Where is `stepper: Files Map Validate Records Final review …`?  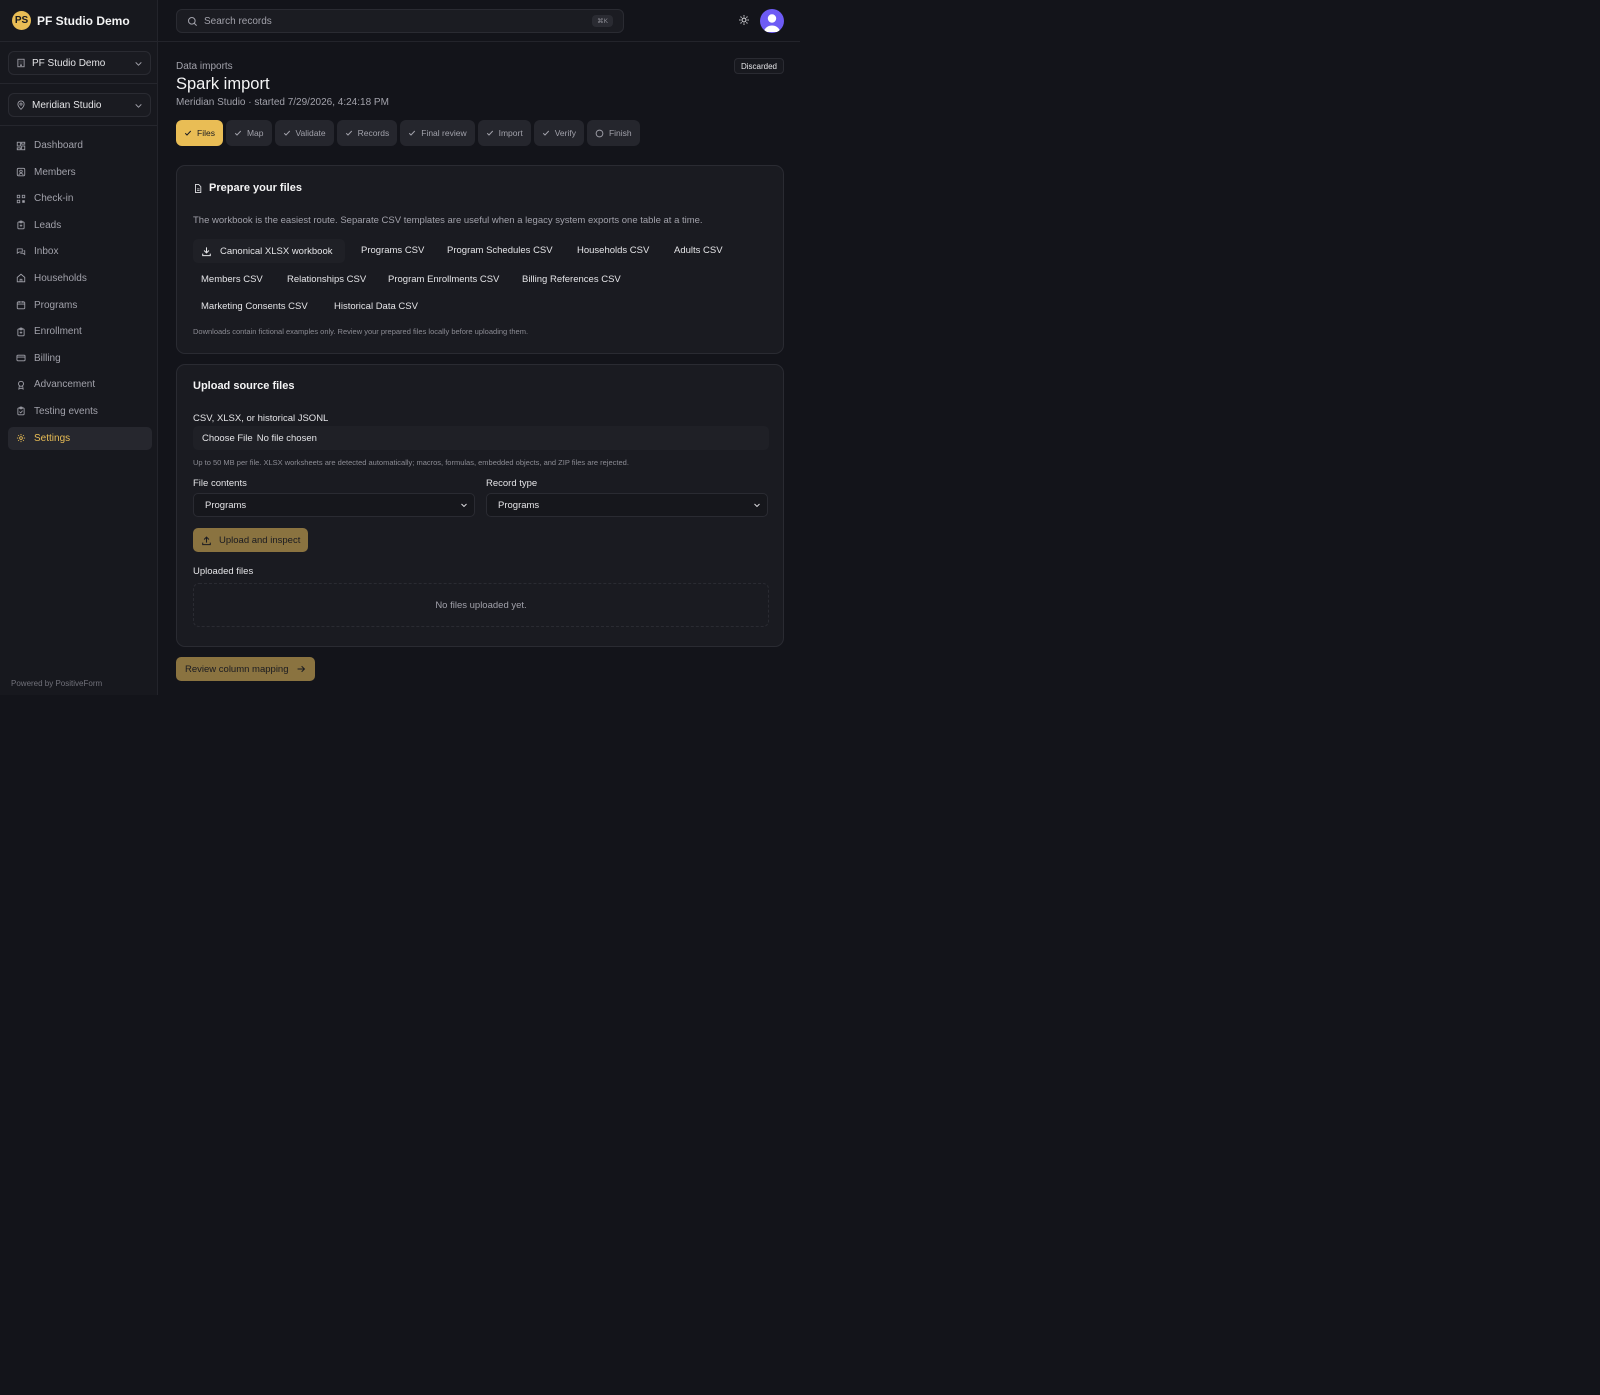 stepper: Files Map Validate Records Final review … is located at coordinates (408, 133).